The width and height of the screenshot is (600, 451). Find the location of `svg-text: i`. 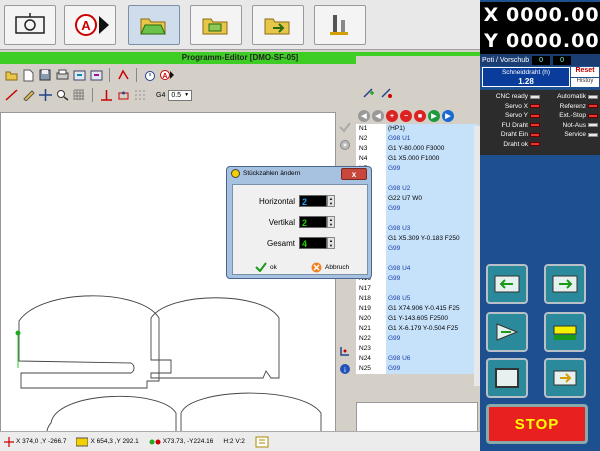

svg-text: i is located at coordinates (345, 370).